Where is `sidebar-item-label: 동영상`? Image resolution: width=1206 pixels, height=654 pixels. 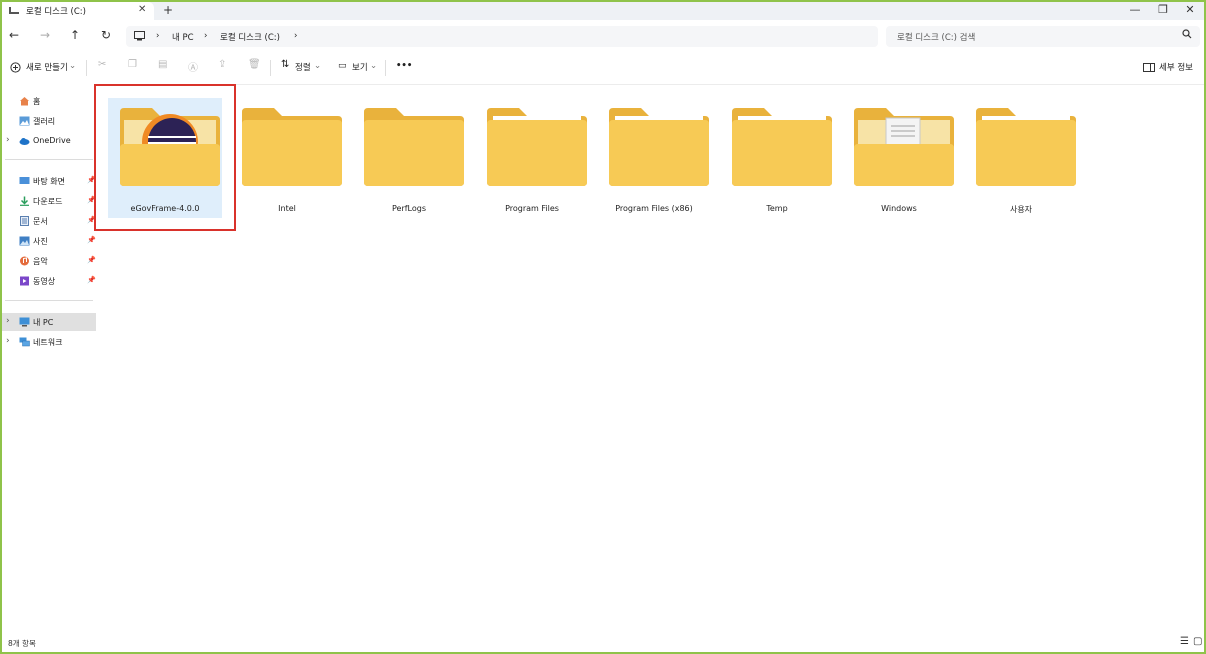
sidebar-item-label: 동영상 is located at coordinates (44, 281).